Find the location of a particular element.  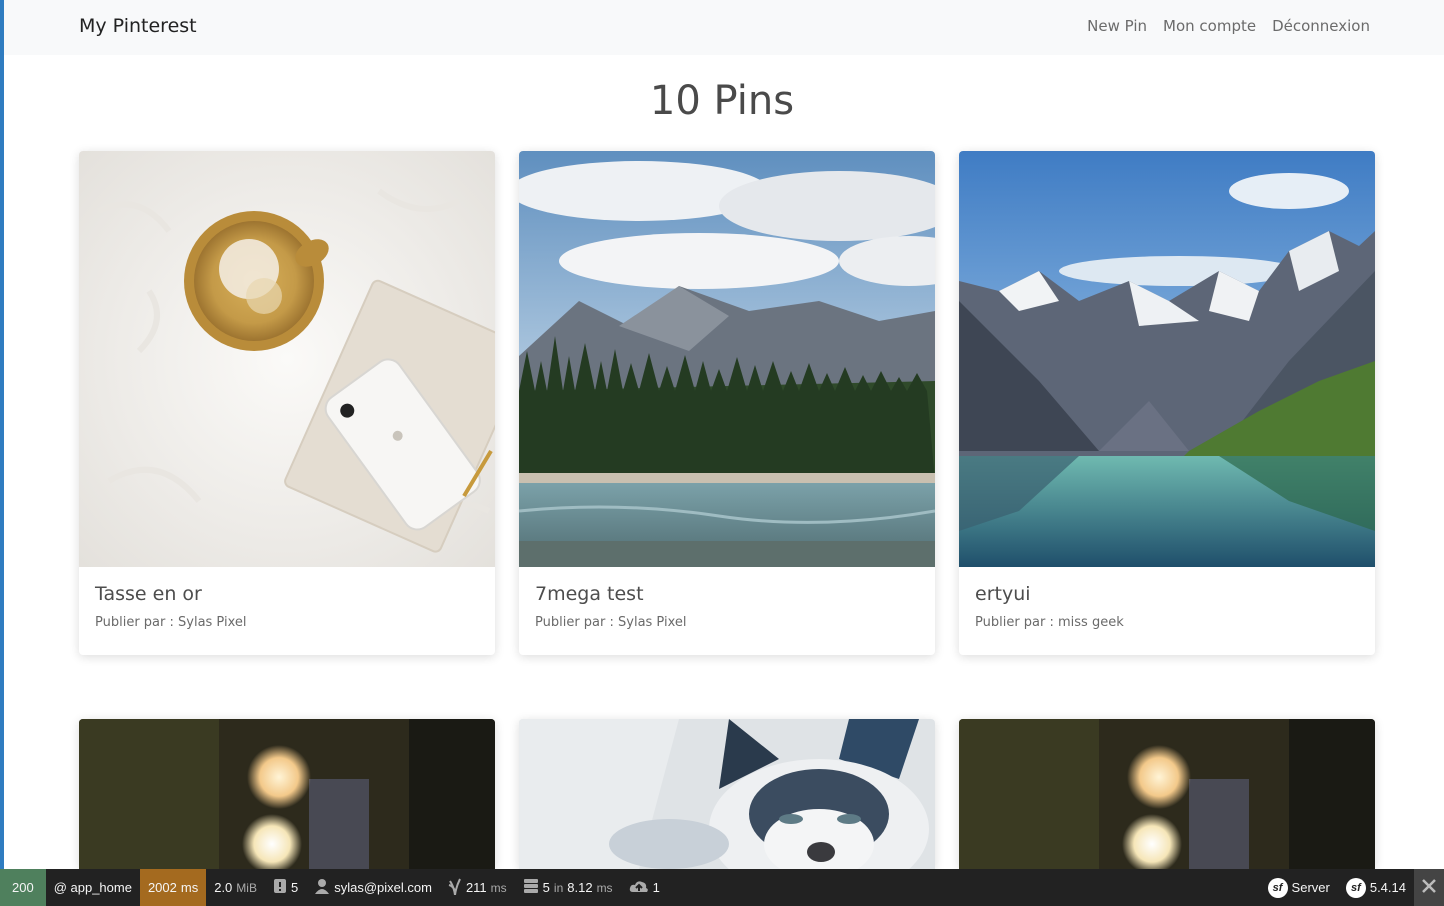

logs-icon is located at coordinates (280, 887).